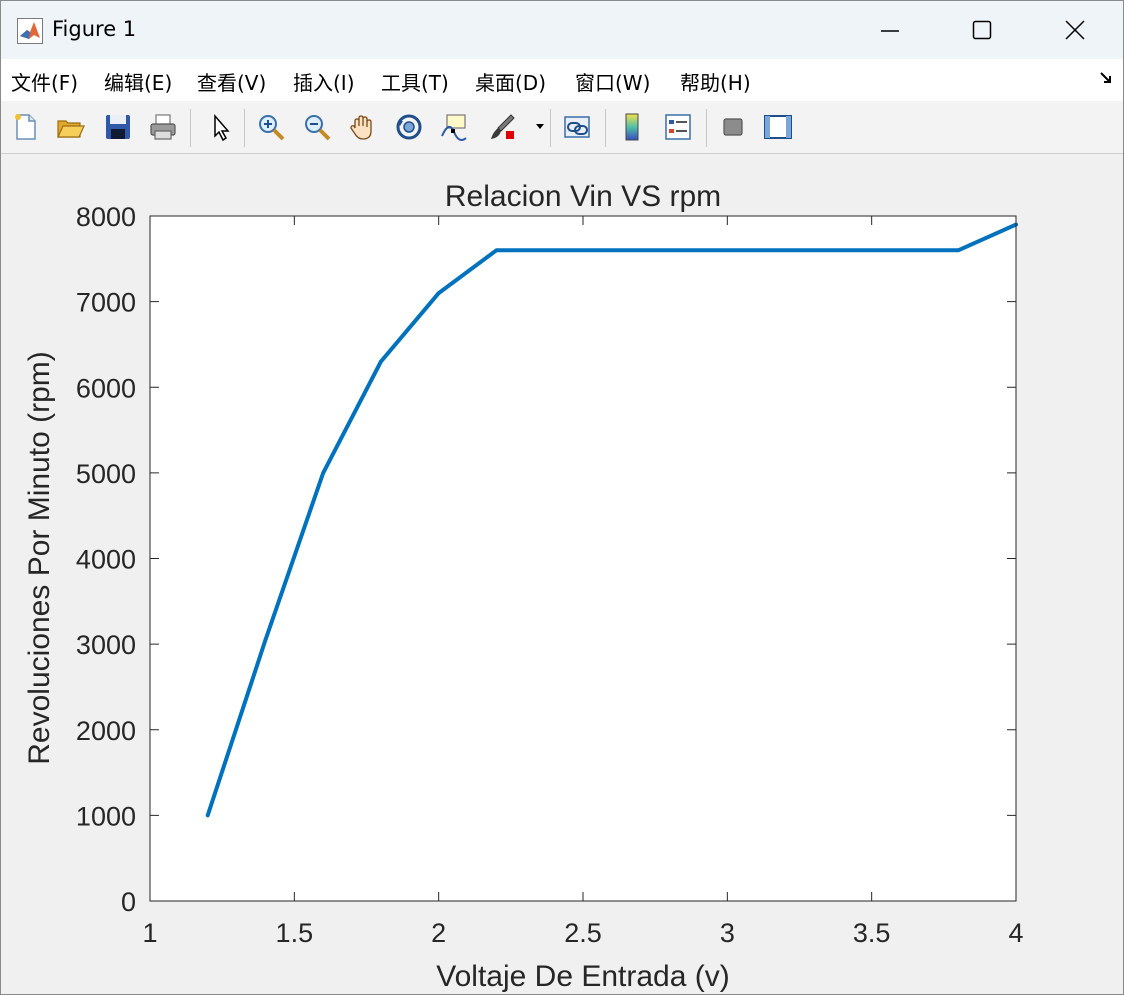 This screenshot has height=995, width=1124. I want to click on brush-dropdown-icon, so click(540, 126).